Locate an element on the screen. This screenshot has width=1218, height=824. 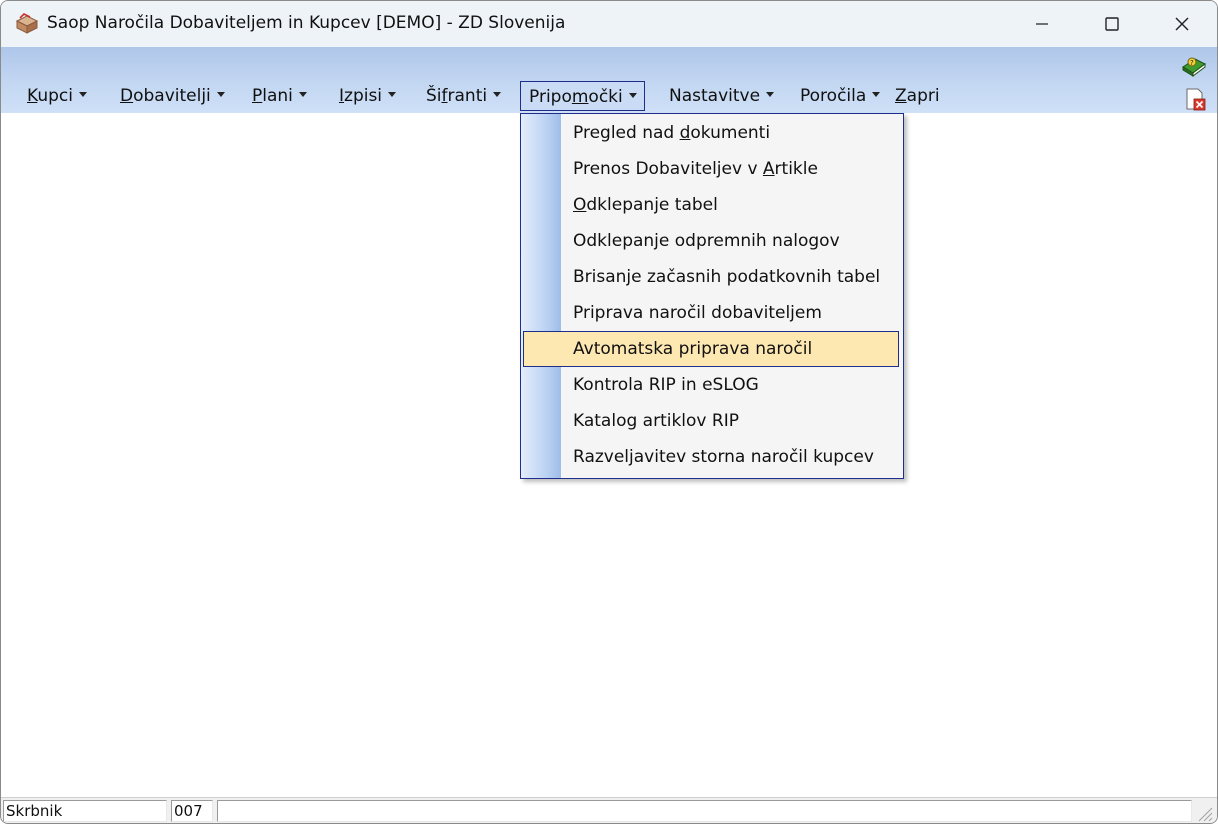
status-code: 007 is located at coordinates (192, 811).